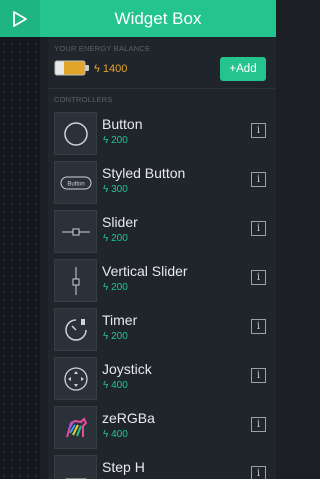 This screenshot has width=320, height=479. What do you see at coordinates (83, 99) in the screenshot?
I see `controllers-section-label: CONTROLLERS` at bounding box center [83, 99].